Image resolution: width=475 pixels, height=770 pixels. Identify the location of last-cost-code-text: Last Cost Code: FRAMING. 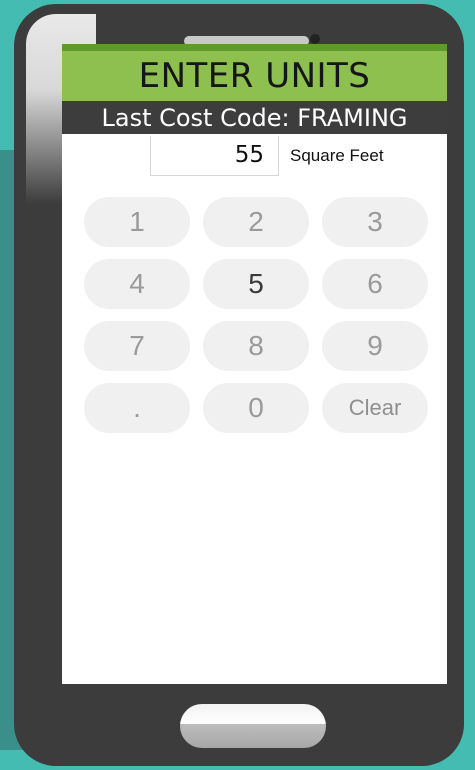
(254, 117).